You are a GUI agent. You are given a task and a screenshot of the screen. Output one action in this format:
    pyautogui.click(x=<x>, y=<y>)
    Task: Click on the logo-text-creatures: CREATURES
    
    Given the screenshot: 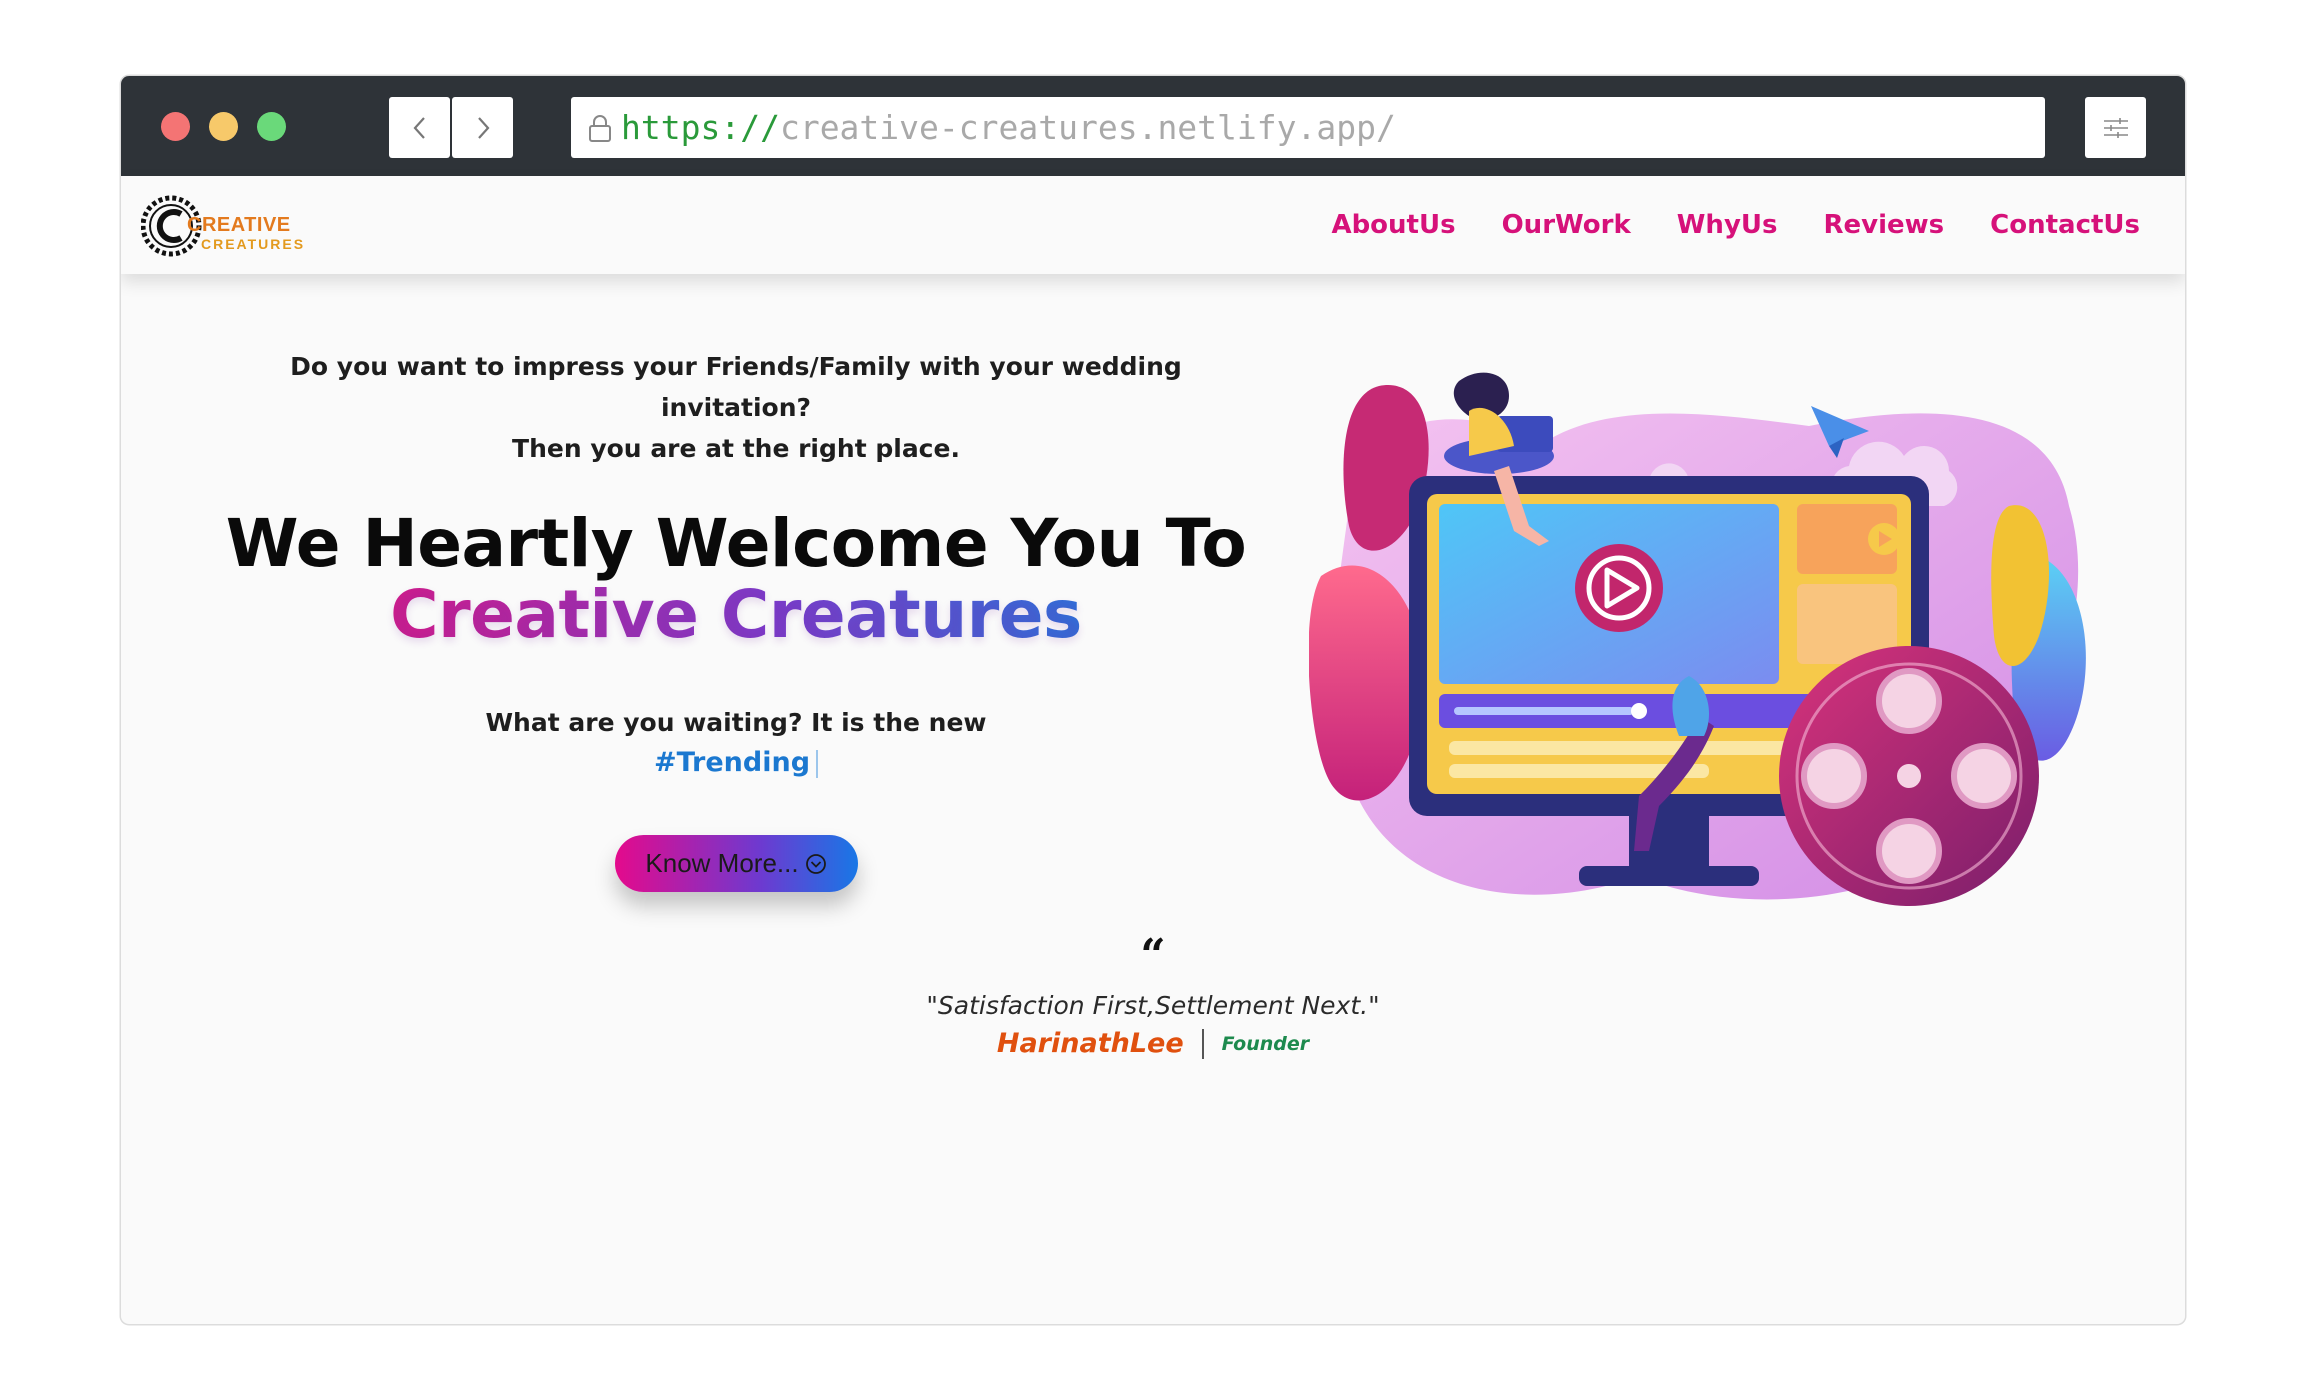 What is the action you would take?
    pyautogui.click(x=253, y=244)
    